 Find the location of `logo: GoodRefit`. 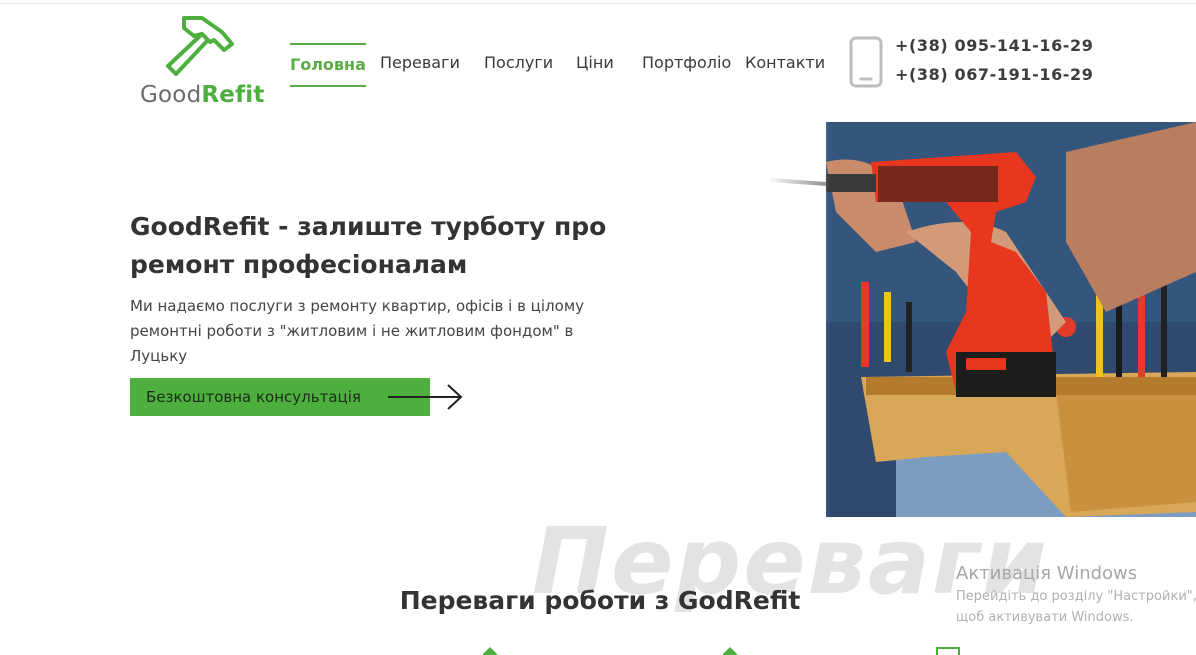

logo: GoodRefit is located at coordinates (210, 62).